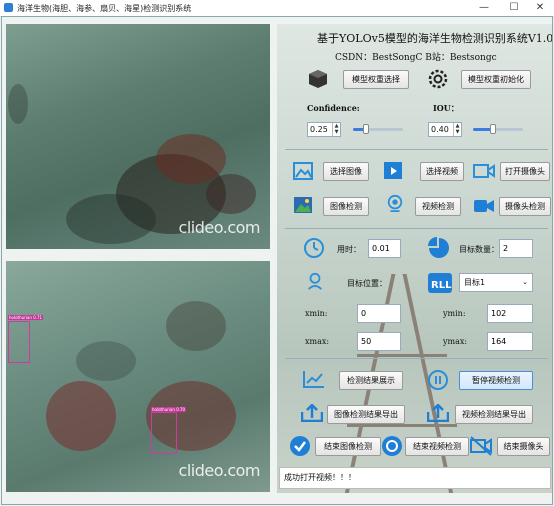 The height and width of the screenshot is (506, 554). I want to click on close-button: ✕, so click(540, 8).